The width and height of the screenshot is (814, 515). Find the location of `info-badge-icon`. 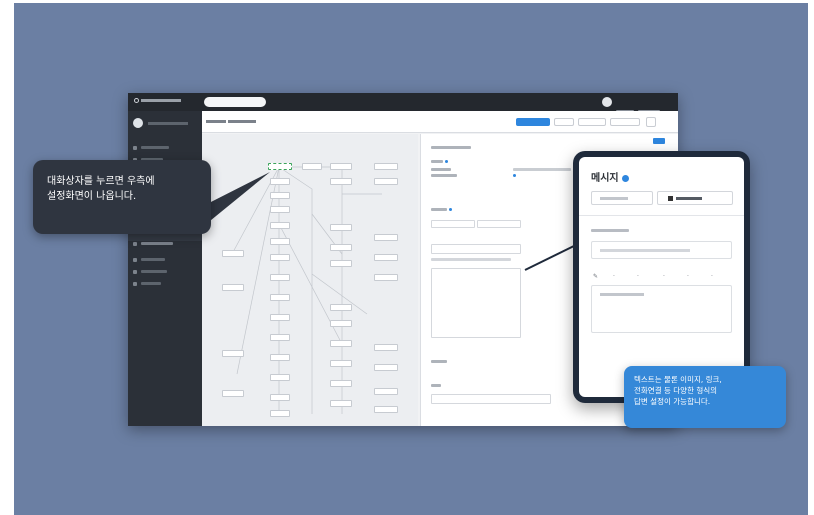

info-badge-icon is located at coordinates (625, 178).